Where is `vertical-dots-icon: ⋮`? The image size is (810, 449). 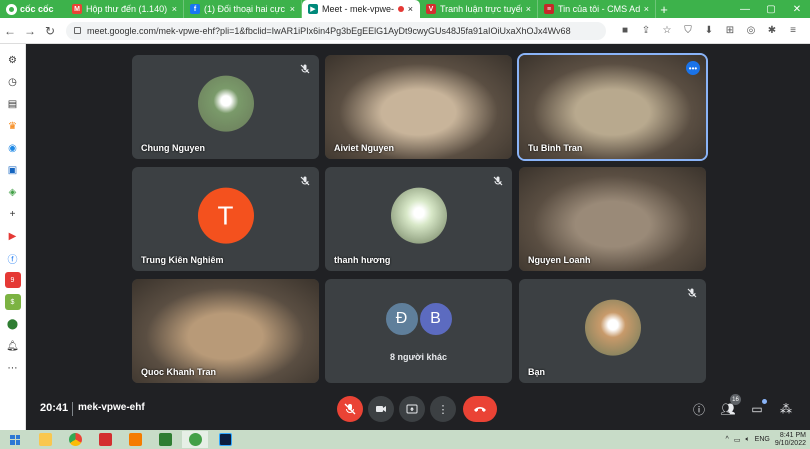 vertical-dots-icon: ⋮ is located at coordinates (443, 409).